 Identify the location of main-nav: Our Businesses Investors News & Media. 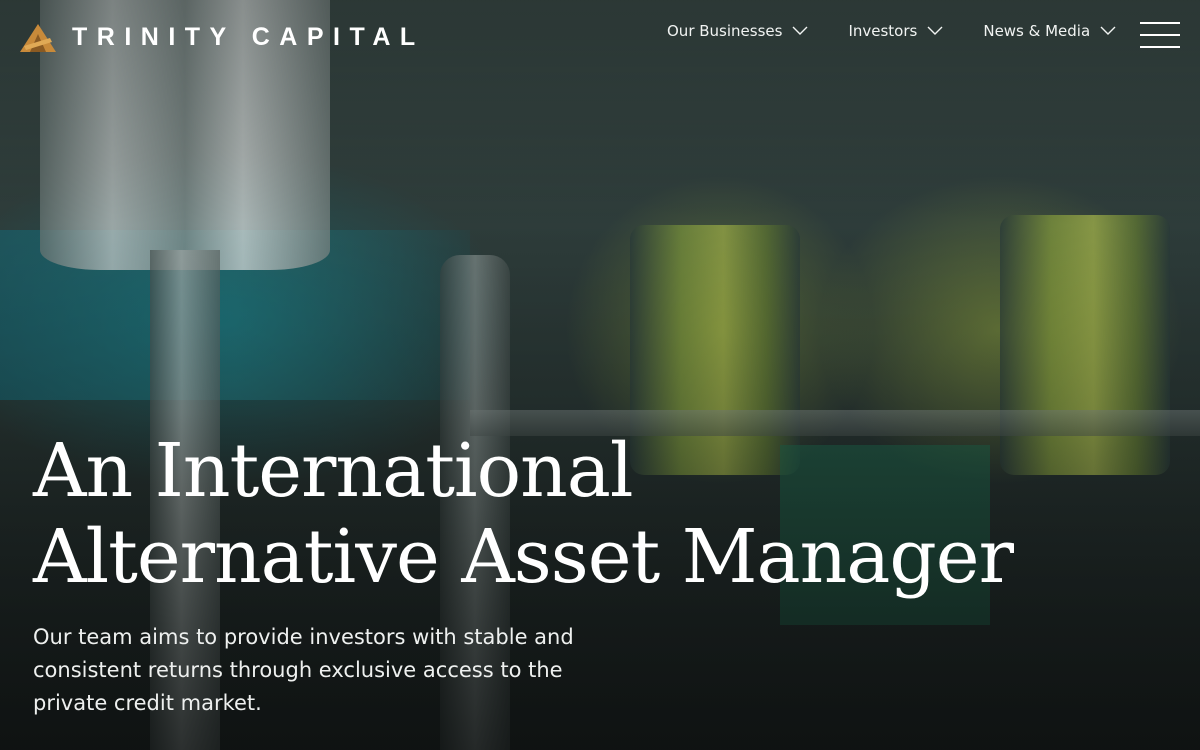
(891, 31).